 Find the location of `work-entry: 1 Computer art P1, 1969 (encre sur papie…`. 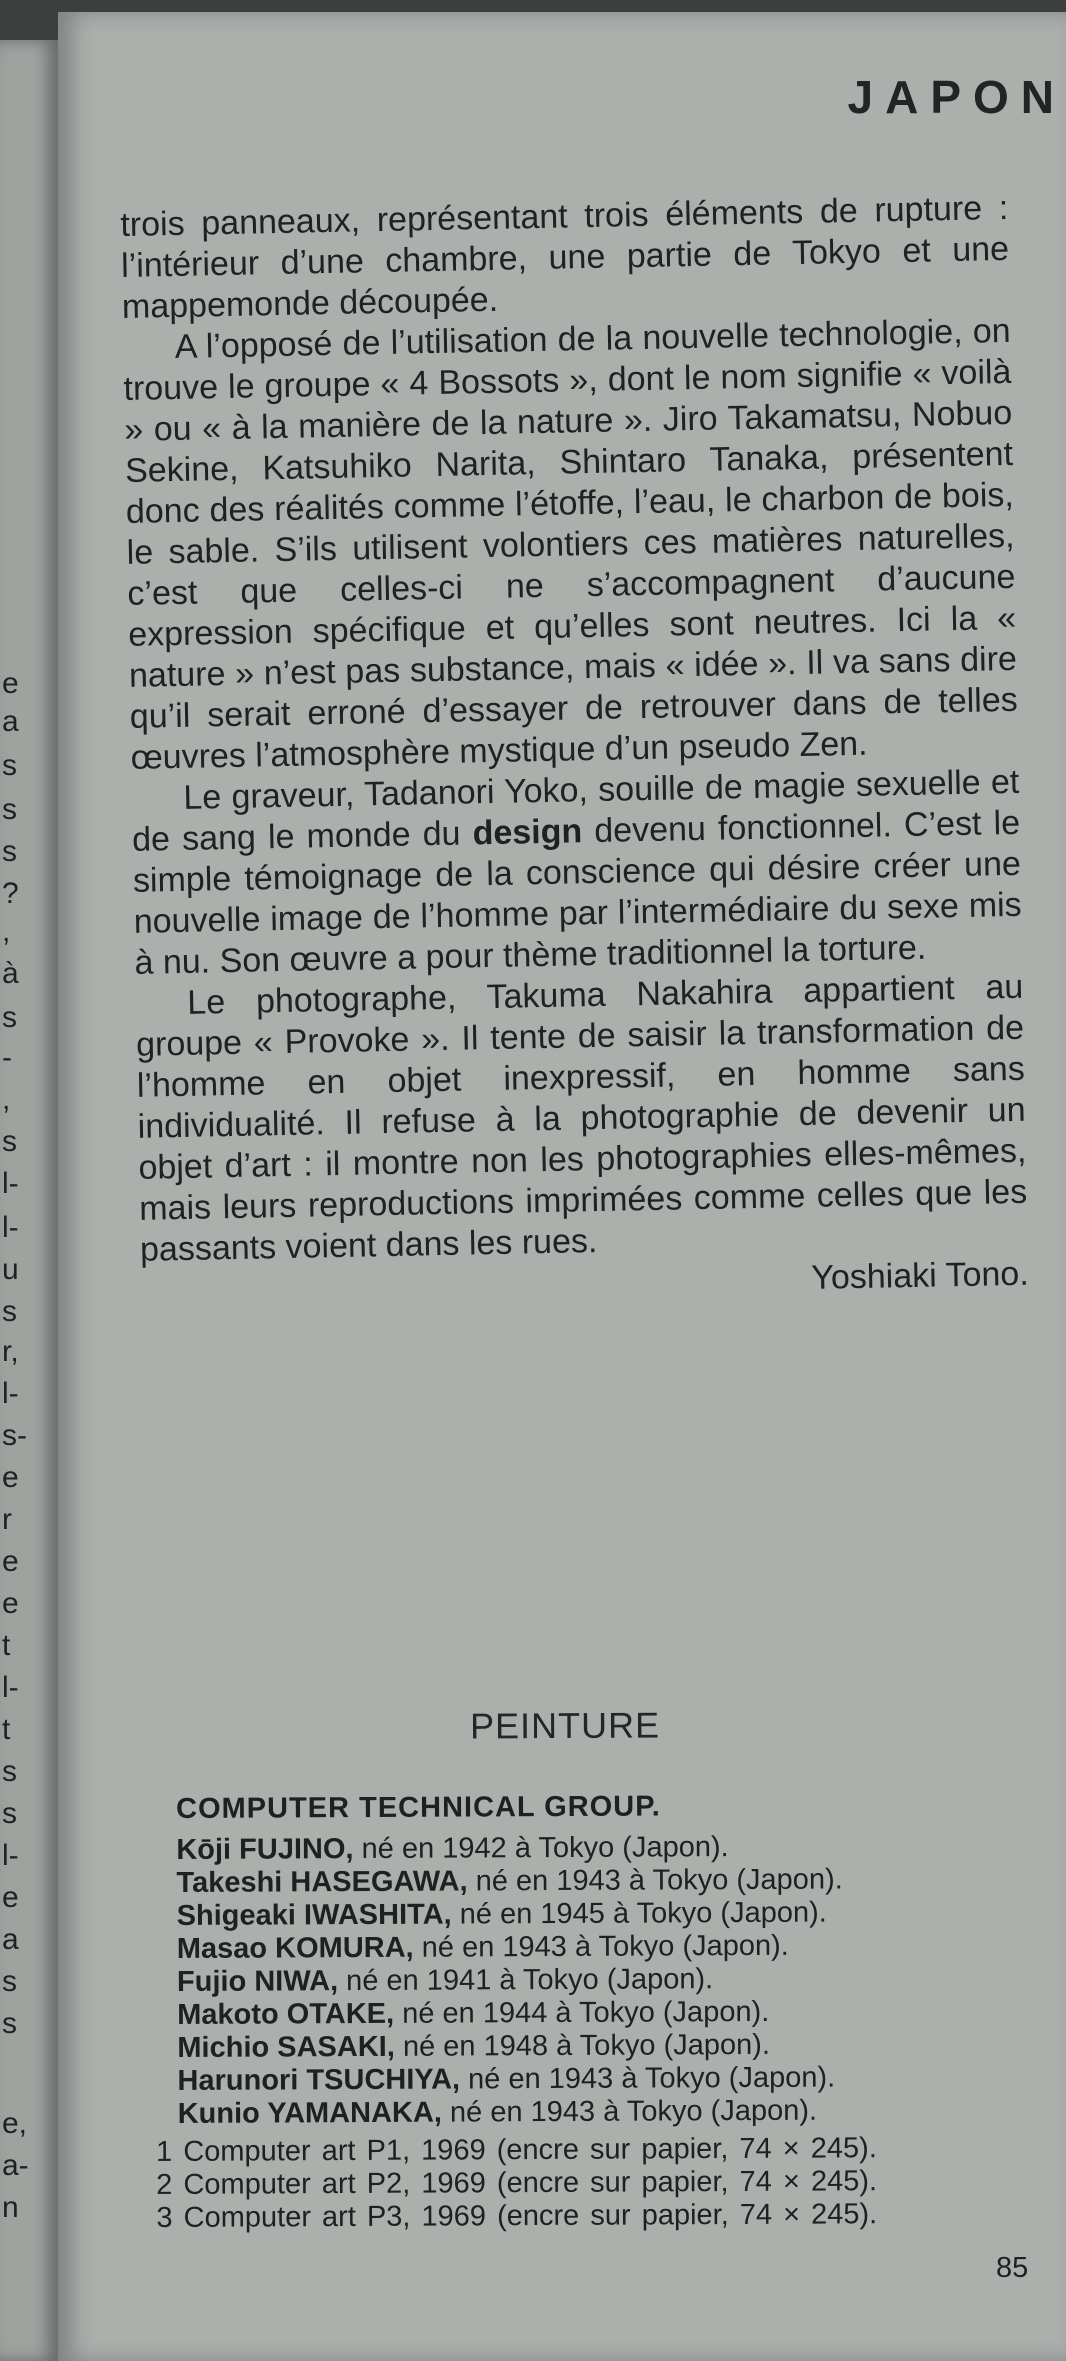

work-entry: 1 Computer art P1, 1969 (encre sur papie… is located at coordinates (516, 2150).